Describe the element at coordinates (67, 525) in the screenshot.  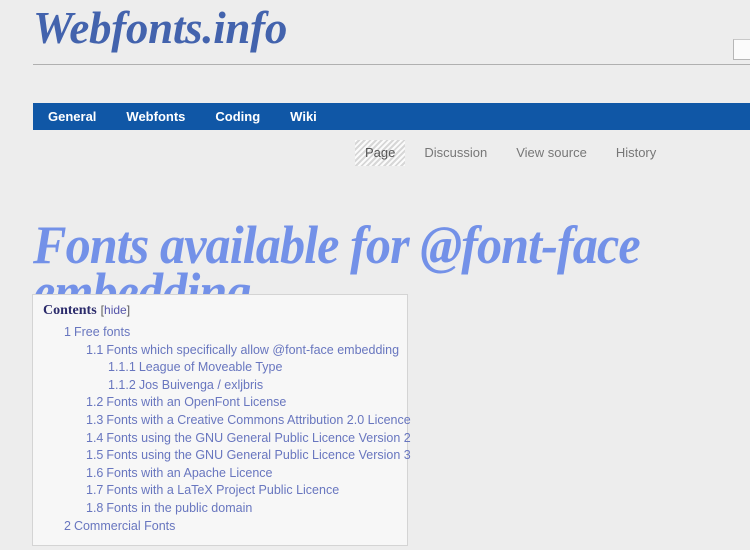
I see `toc-entry-number: 2` at that location.